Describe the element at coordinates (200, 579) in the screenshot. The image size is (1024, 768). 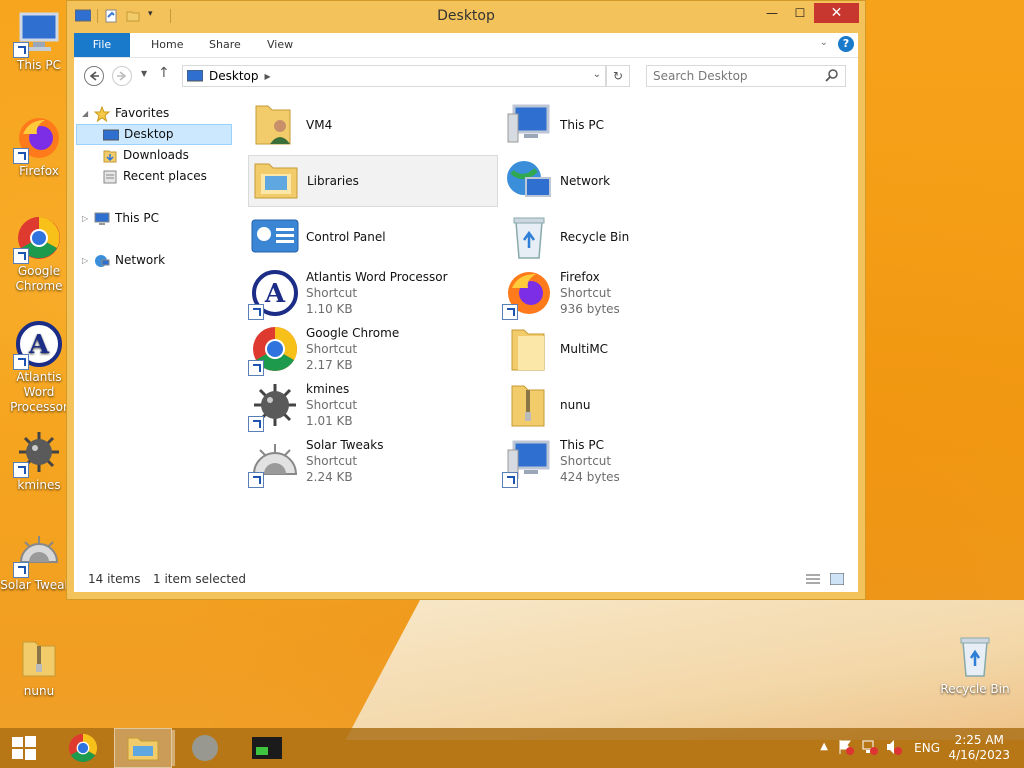
I see `selection-count: 1 item selected` at that location.